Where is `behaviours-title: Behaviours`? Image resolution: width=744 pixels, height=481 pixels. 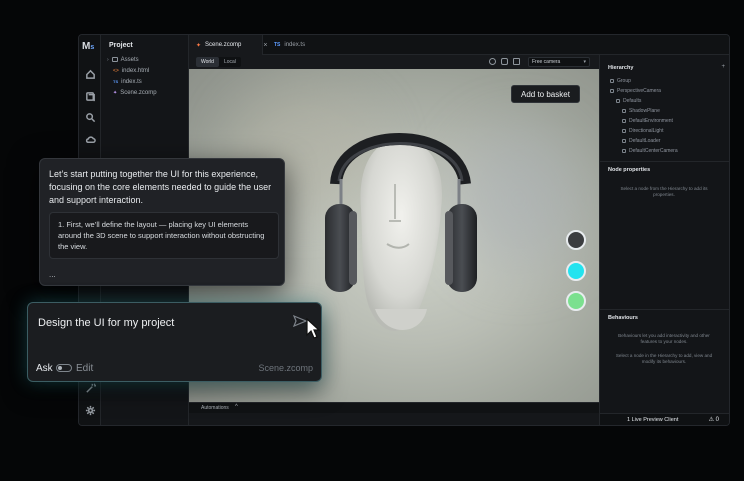
behaviours-title: Behaviours is located at coordinates (623, 318).